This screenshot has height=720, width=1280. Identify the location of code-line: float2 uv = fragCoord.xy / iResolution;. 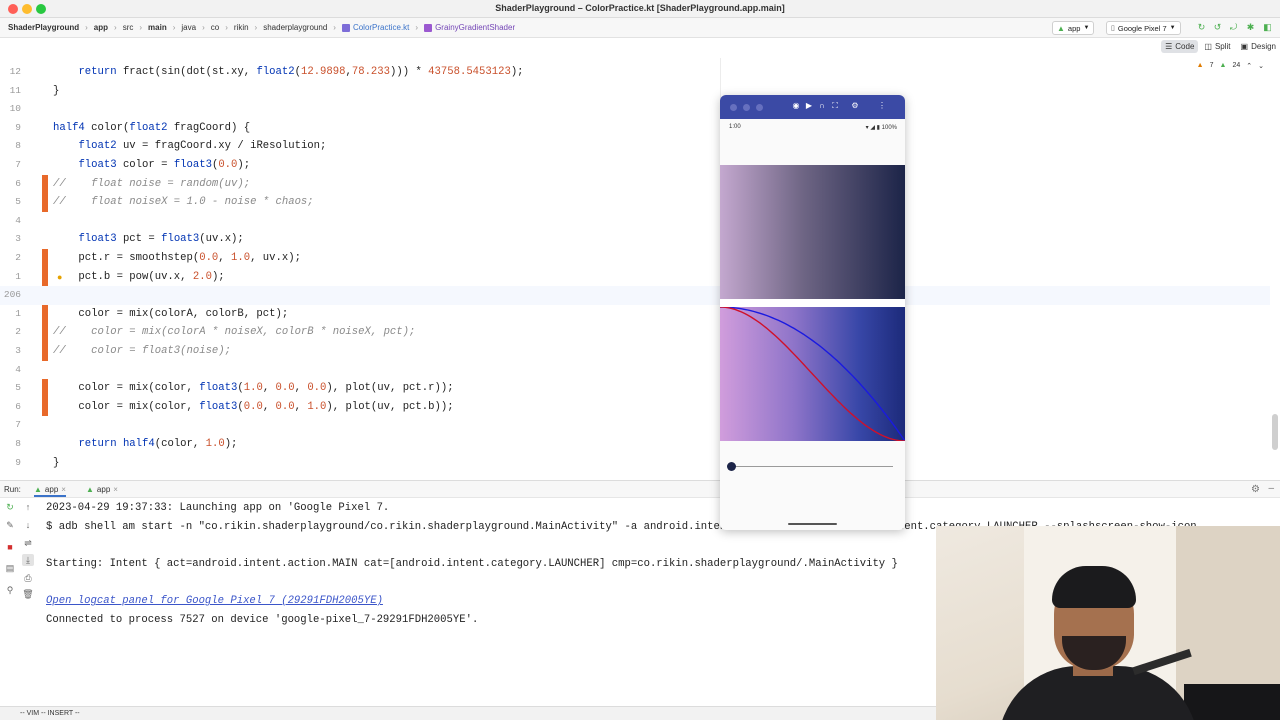
(189, 146).